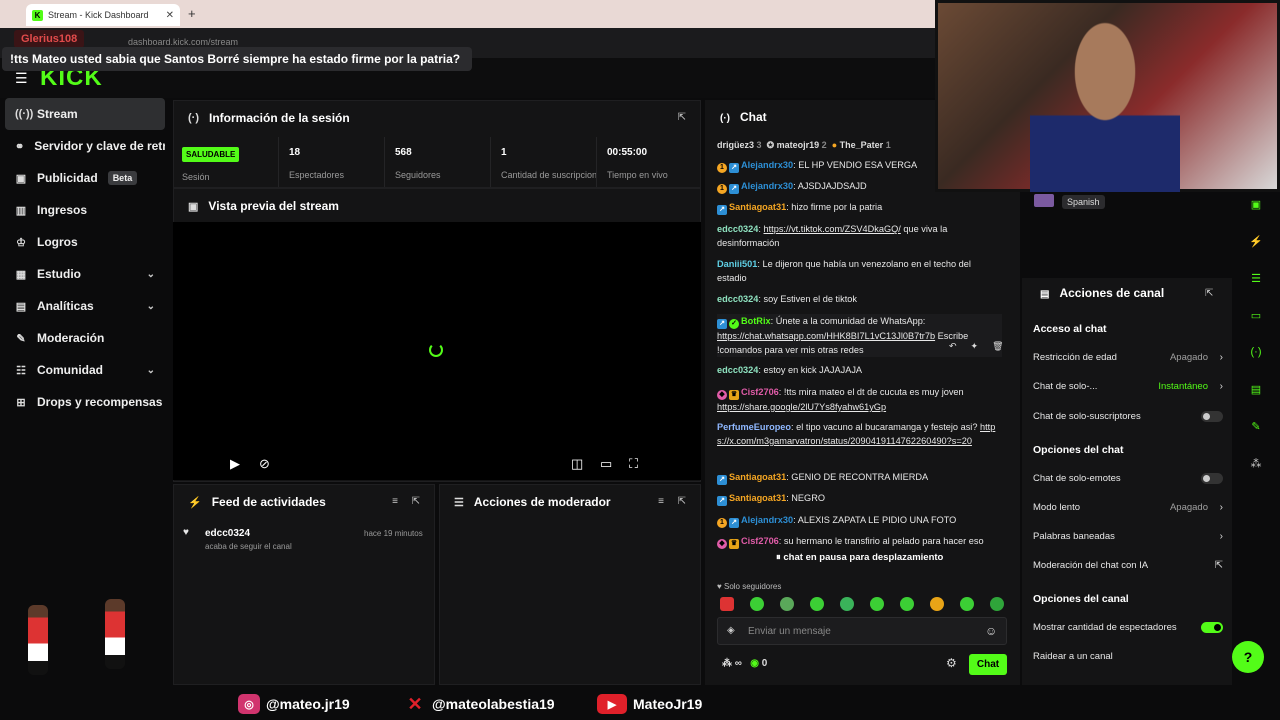 This screenshot has width=1280, height=720. Describe the element at coordinates (1128, 386) in the screenshot. I see `row-followers-only-chat: Chat de solo-... Instantáneo ›` at that location.